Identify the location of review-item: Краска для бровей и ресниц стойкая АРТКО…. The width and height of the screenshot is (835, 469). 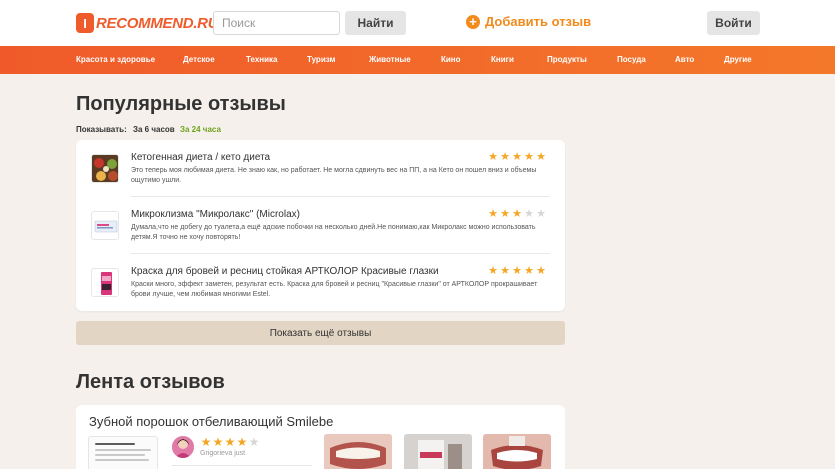
(320, 282).